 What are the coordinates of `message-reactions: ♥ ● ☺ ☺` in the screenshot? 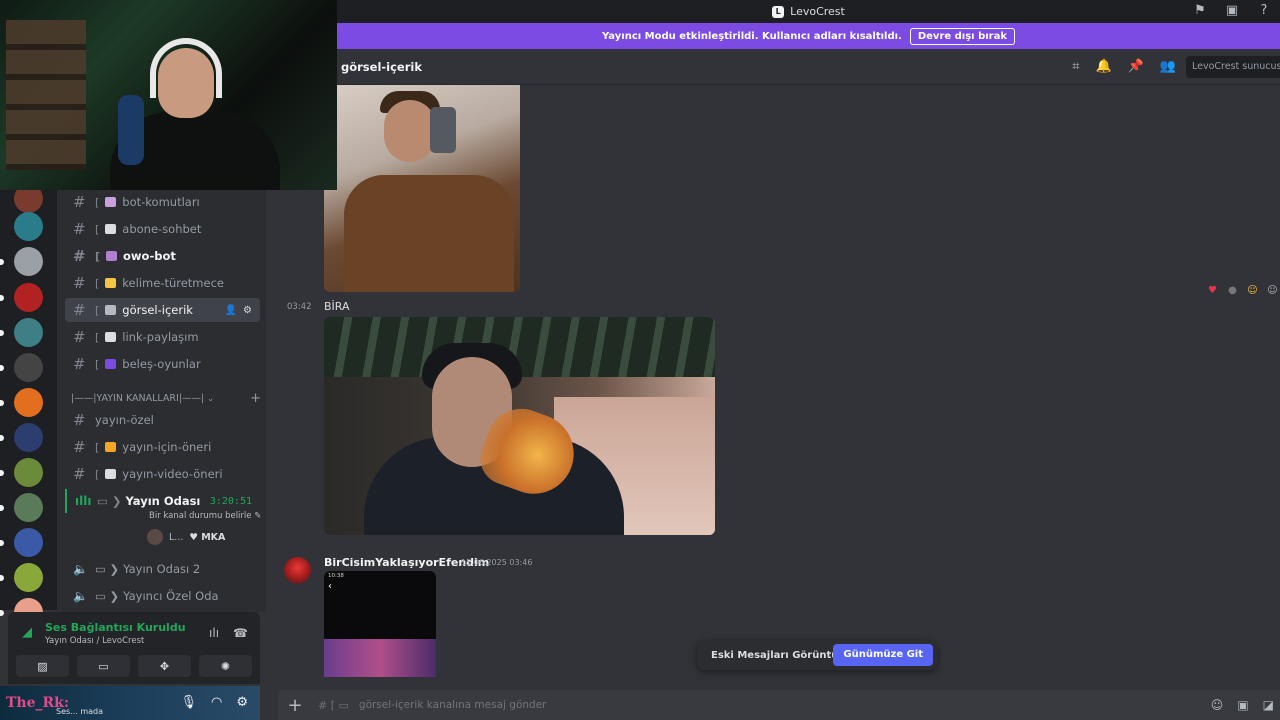 It's located at (1242, 290).